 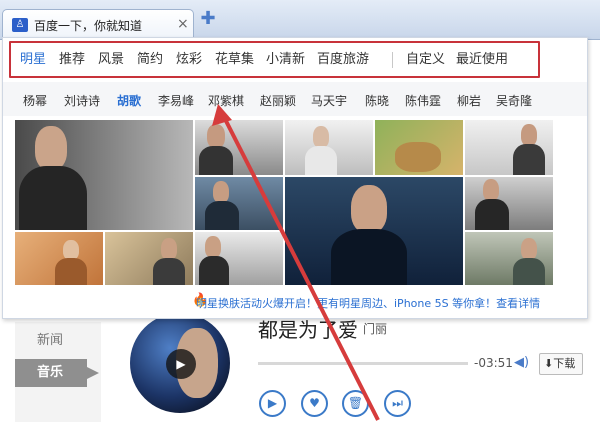 What do you see at coordinates (183, 24) in the screenshot?
I see `close-icon: ×` at bounding box center [183, 24].